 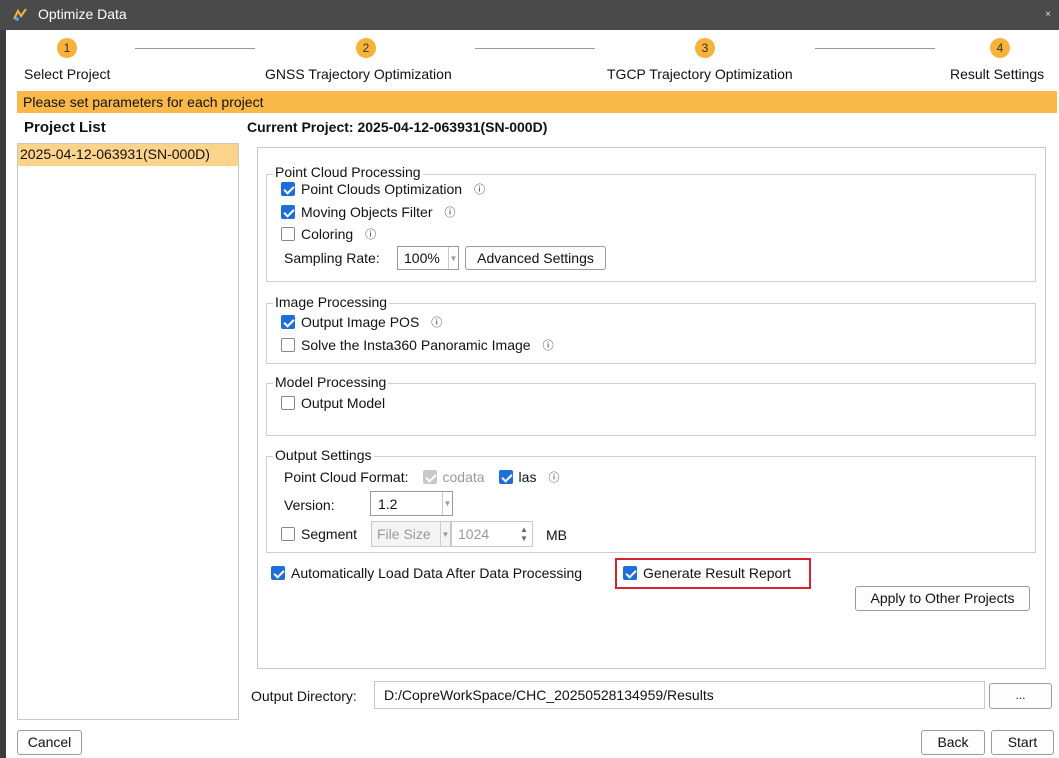 I want to click on step-2-label: GNSS Trajectory Optimization, so click(x=358, y=74).